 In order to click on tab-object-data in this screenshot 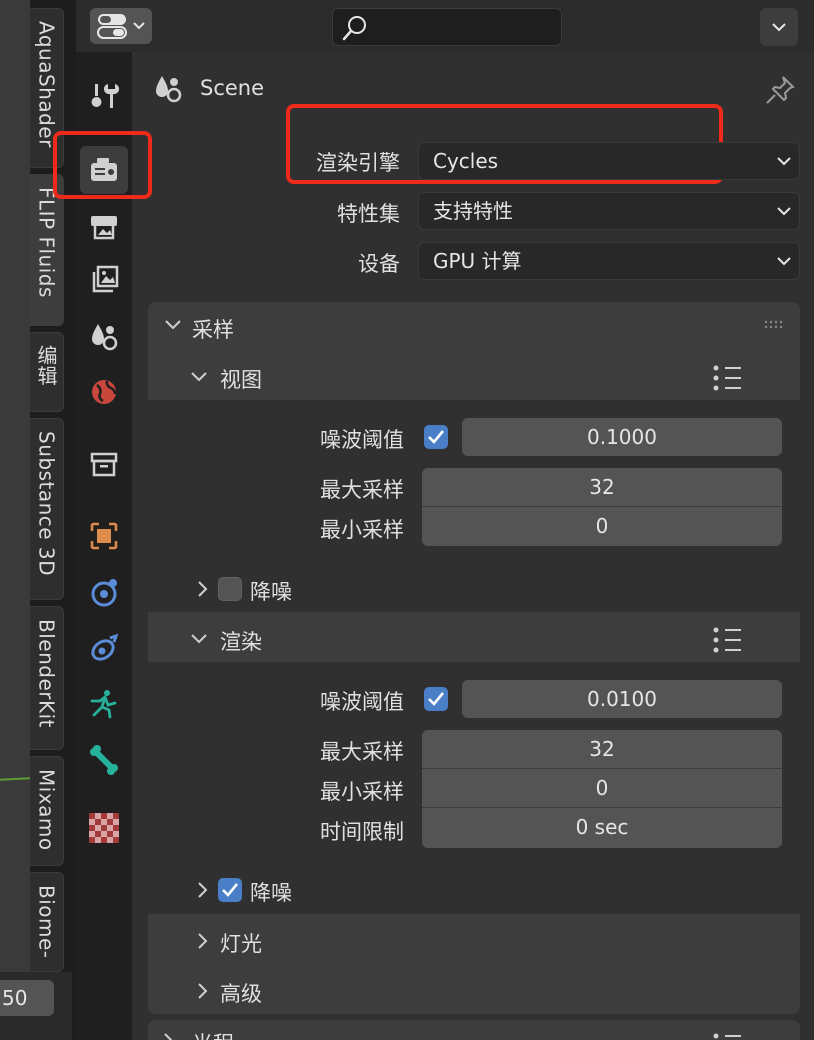, I will do `click(104, 760)`.